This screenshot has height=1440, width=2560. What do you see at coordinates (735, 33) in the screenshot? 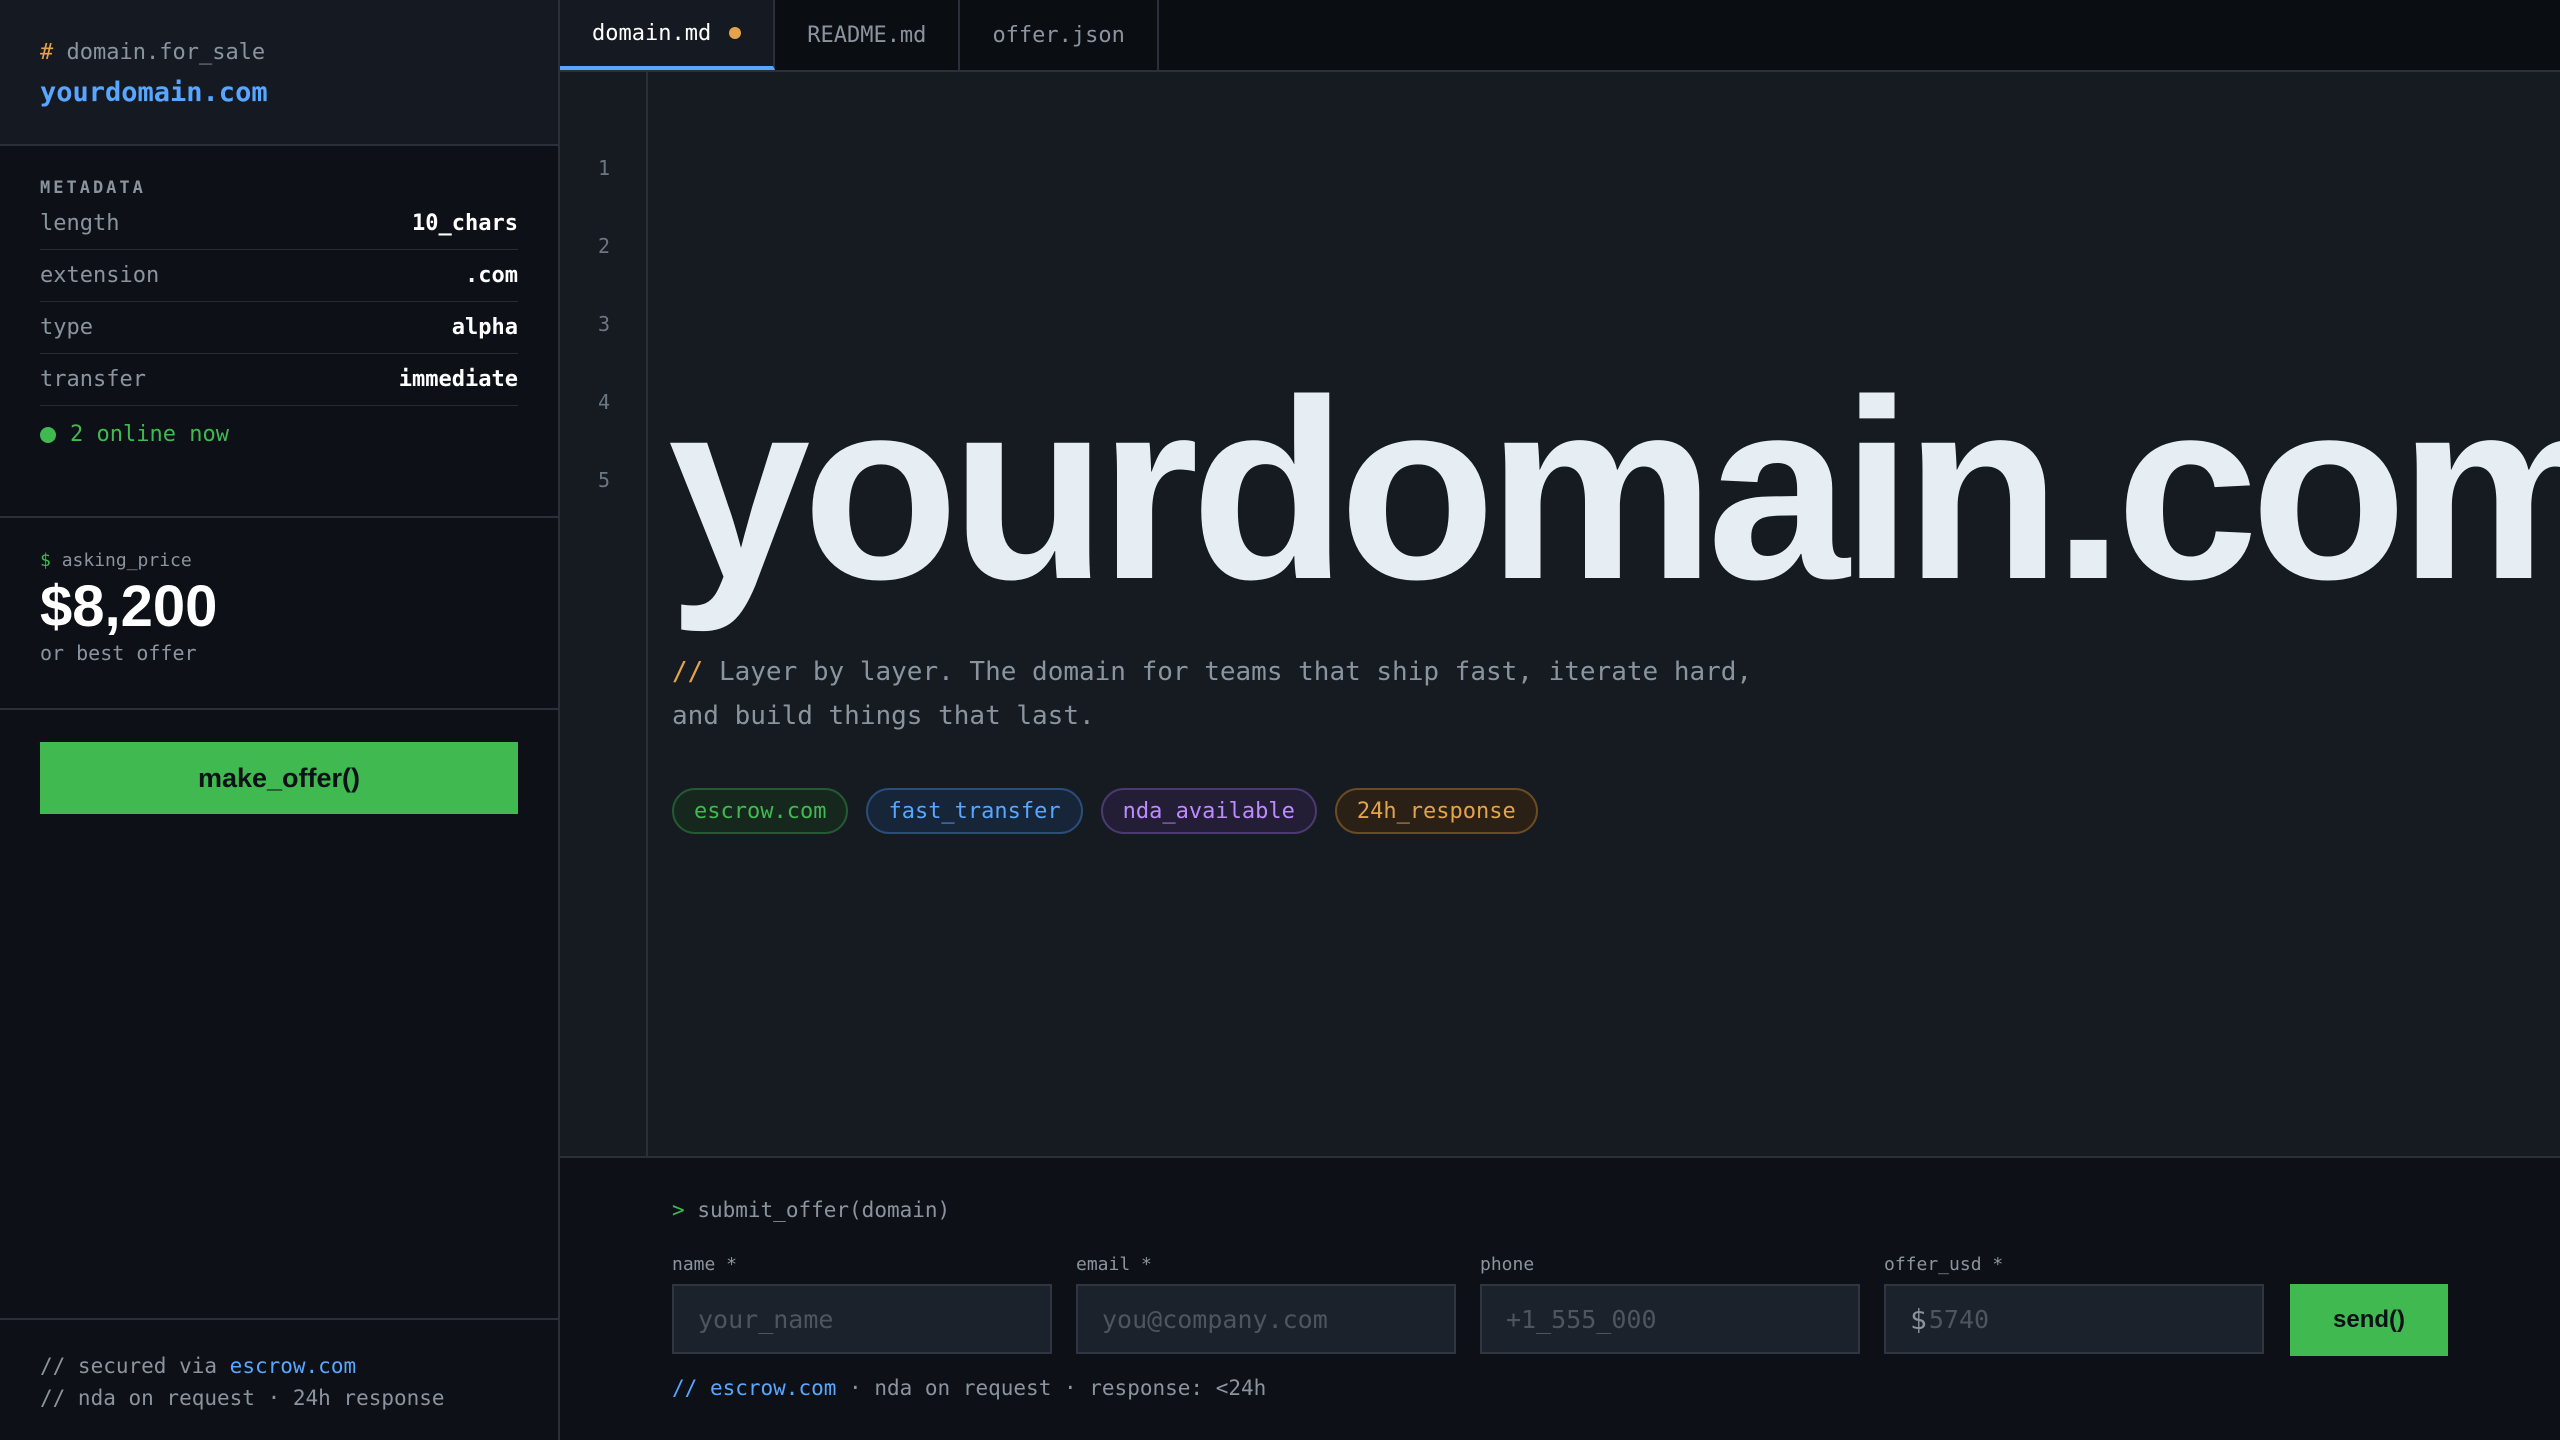
I see `modified-dot-icon` at bounding box center [735, 33].